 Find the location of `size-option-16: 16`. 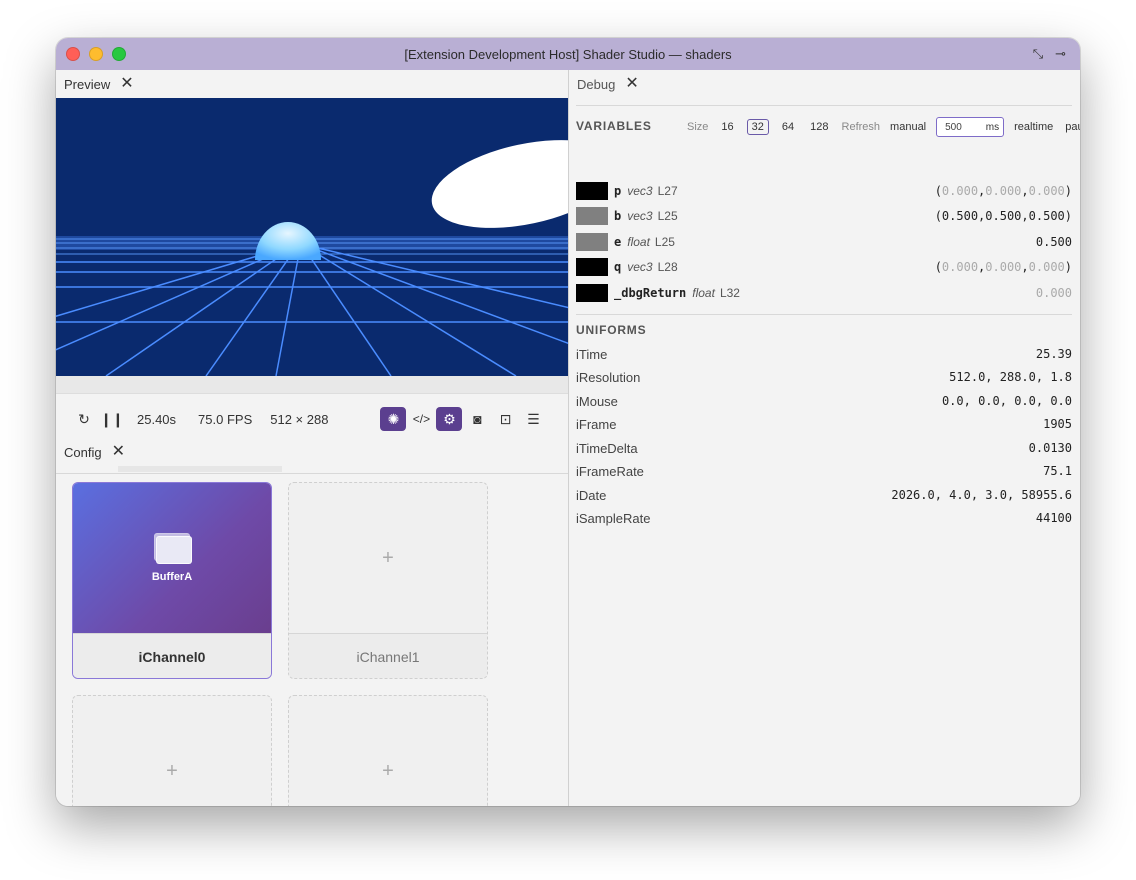

size-option-16: 16 is located at coordinates (727, 127).